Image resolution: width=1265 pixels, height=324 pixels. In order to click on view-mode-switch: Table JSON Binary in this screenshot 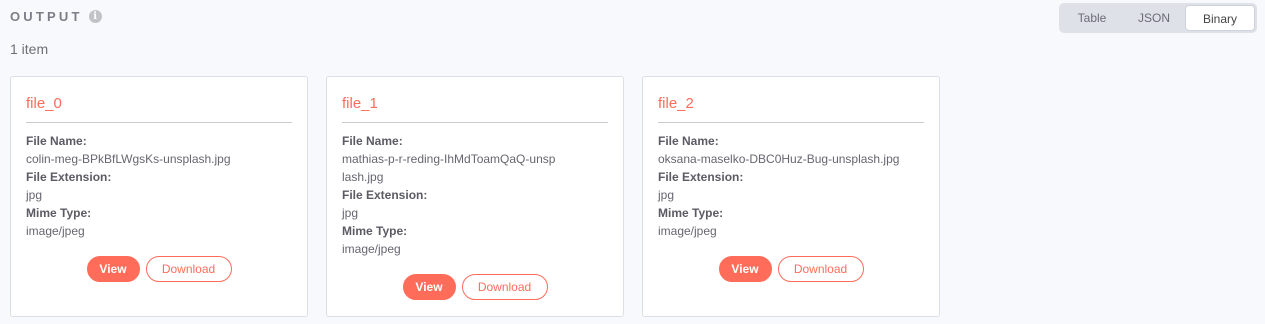, I will do `click(1158, 18)`.